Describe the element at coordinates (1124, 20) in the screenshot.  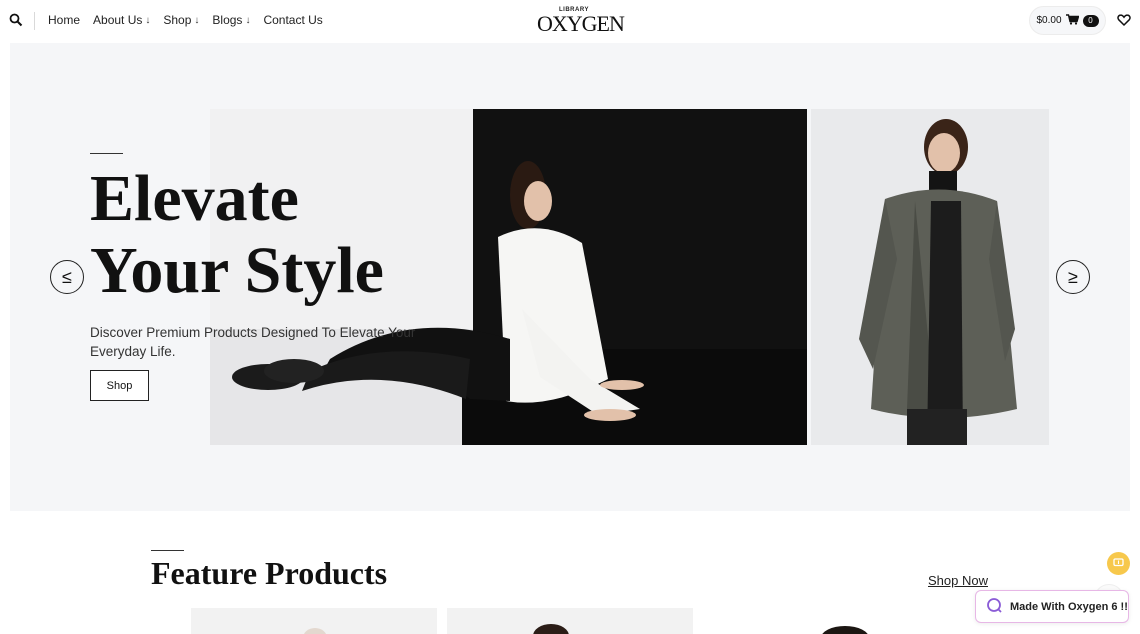
I see `heart-icon` at that location.